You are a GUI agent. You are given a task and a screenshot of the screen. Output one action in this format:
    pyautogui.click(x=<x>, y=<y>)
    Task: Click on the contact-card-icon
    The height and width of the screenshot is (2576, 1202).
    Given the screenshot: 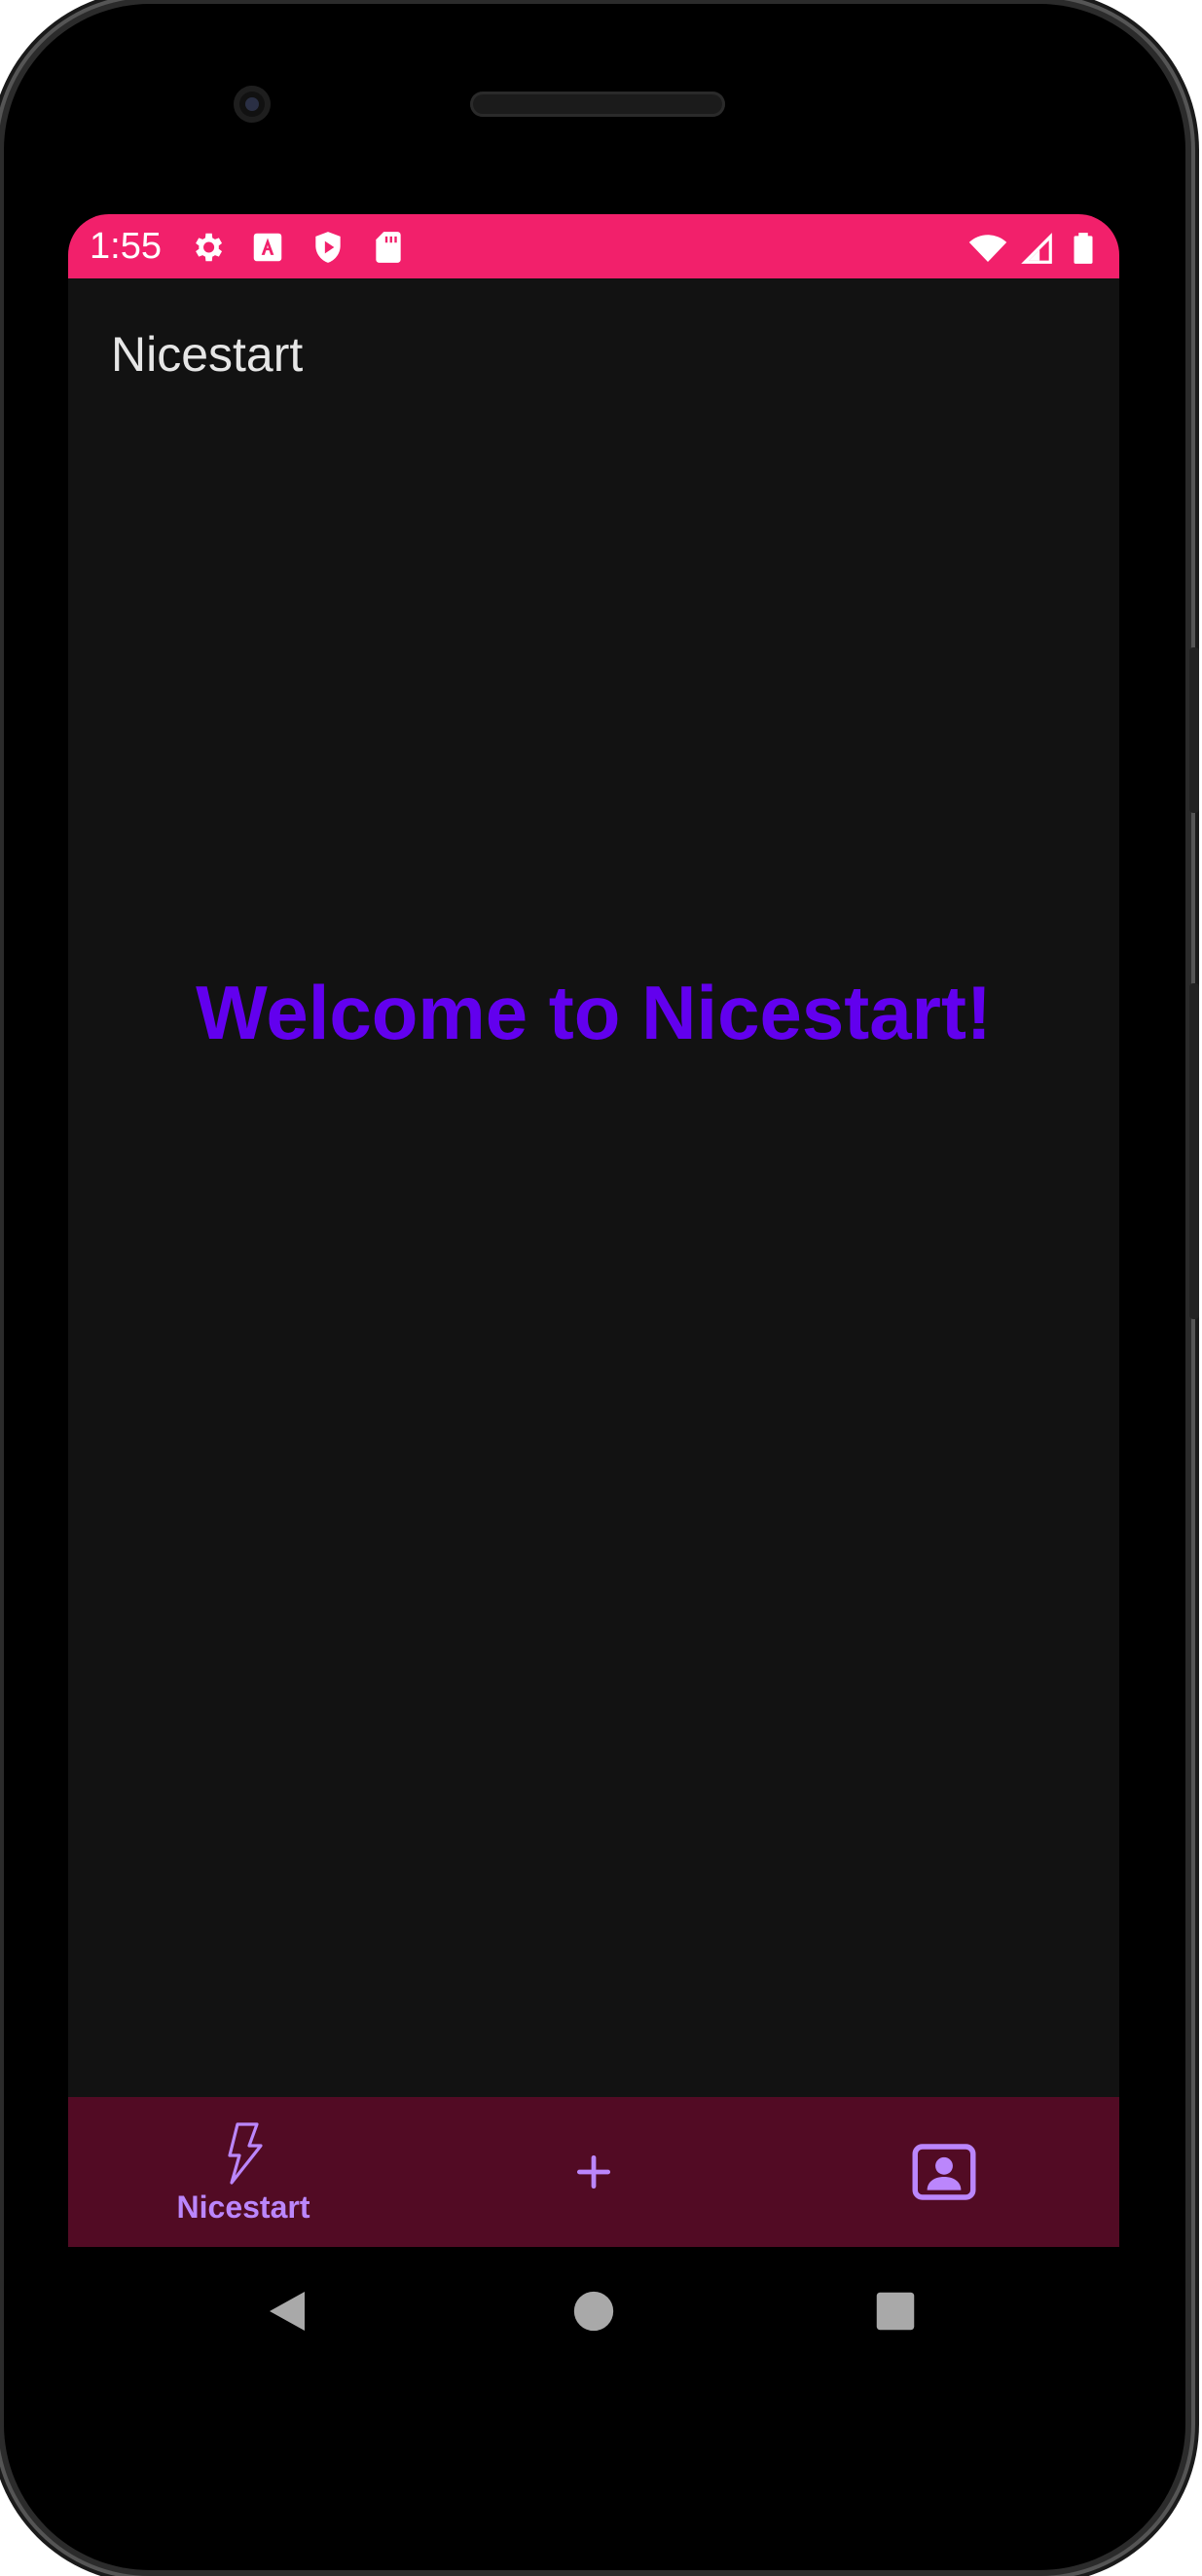 What is the action you would take?
    pyautogui.click(x=944, y=2172)
    